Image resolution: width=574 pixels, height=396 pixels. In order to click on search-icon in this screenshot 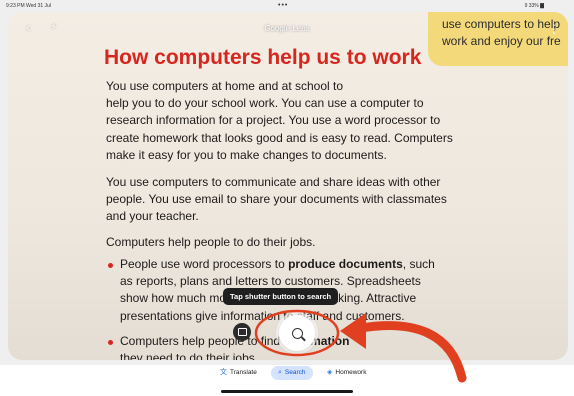, I will do `click(297, 333)`.